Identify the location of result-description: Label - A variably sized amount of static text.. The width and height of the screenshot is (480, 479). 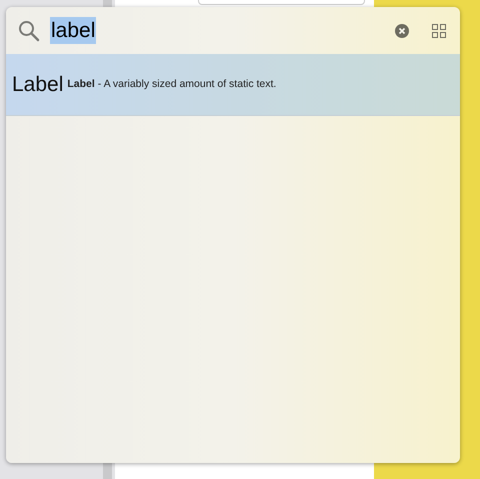
(171, 84).